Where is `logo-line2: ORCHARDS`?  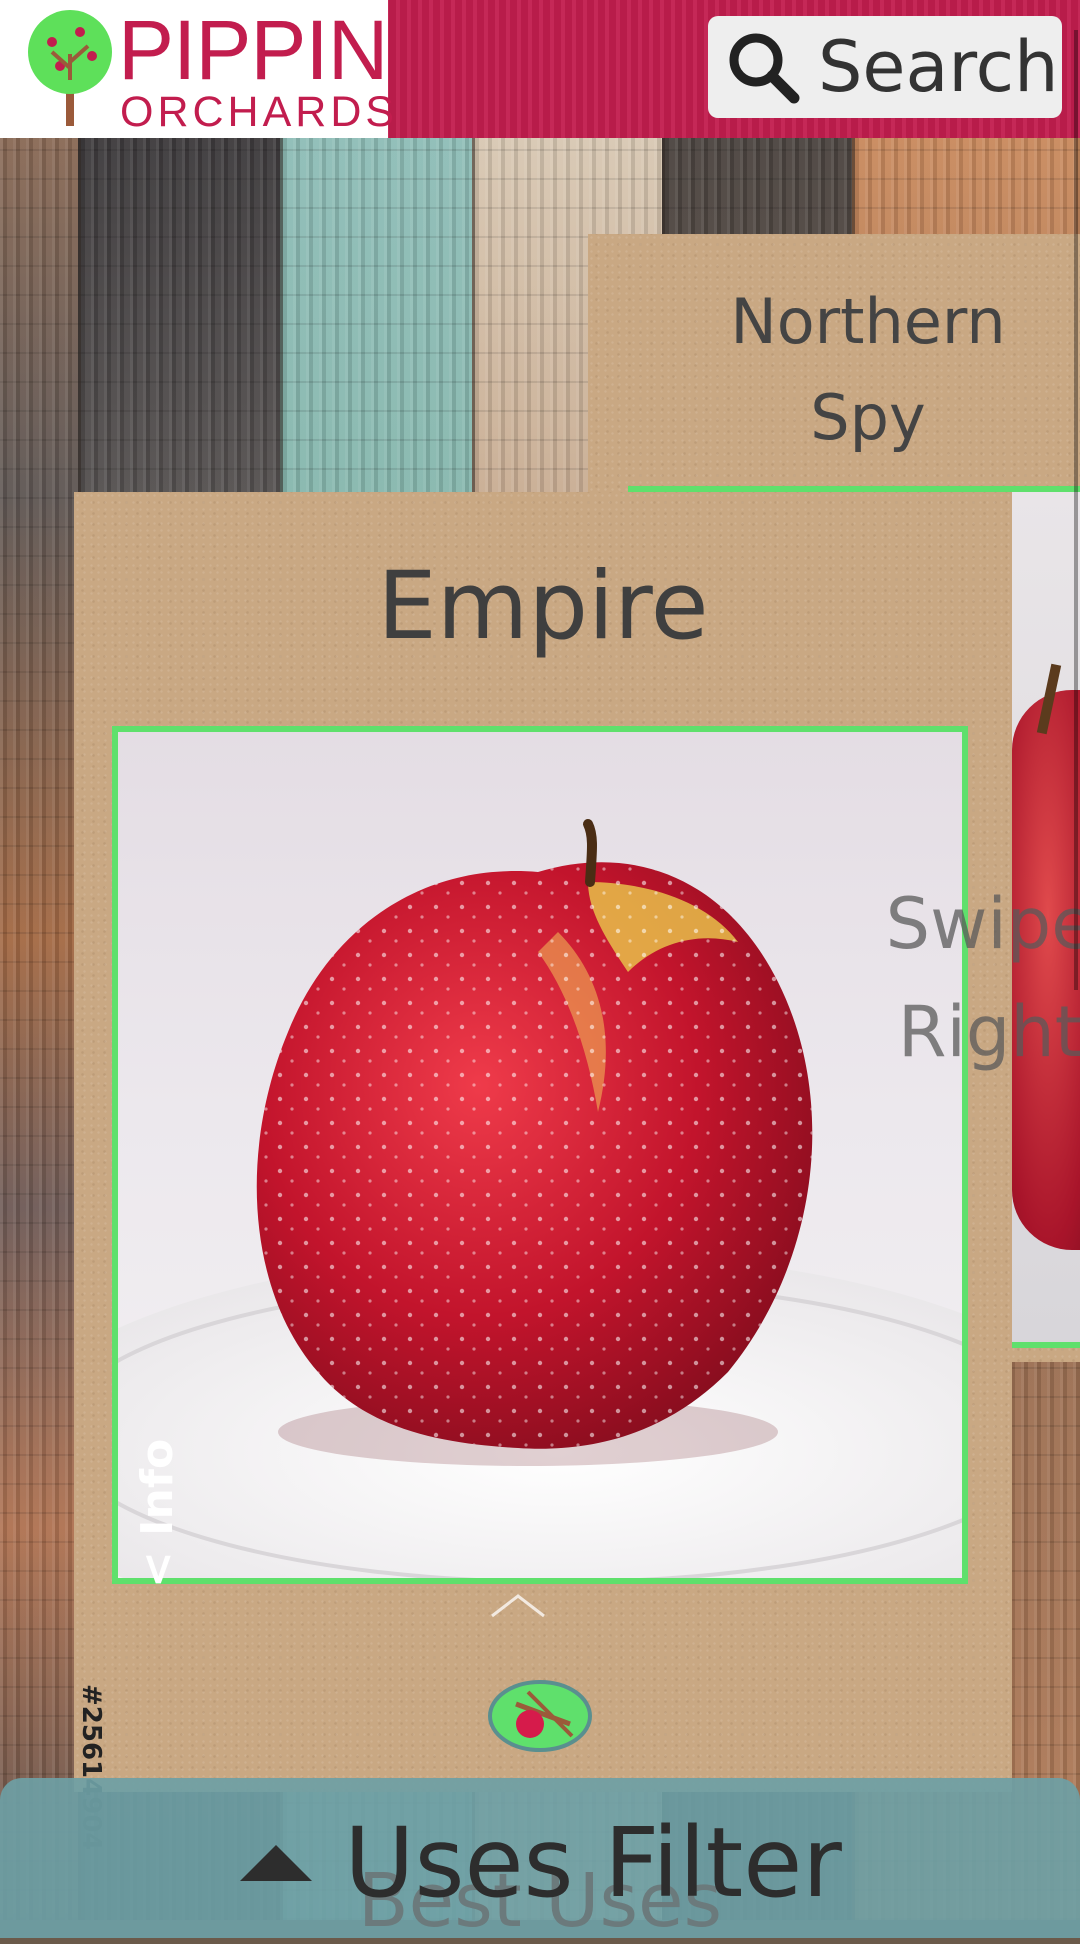 logo-line2: ORCHARDS is located at coordinates (259, 112).